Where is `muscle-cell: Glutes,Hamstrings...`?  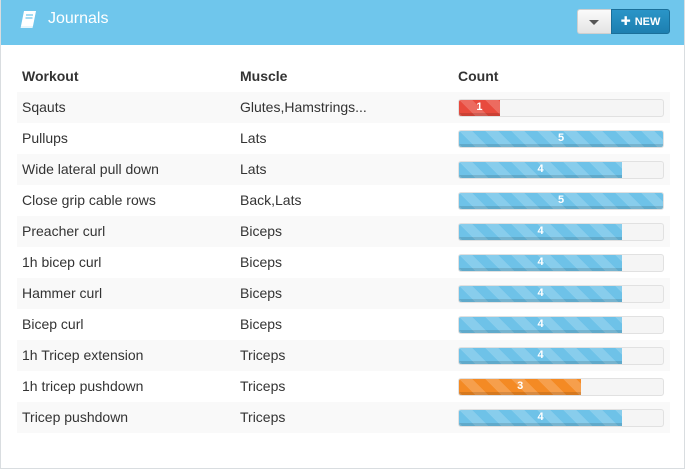
muscle-cell: Glutes,Hamstrings... is located at coordinates (303, 107).